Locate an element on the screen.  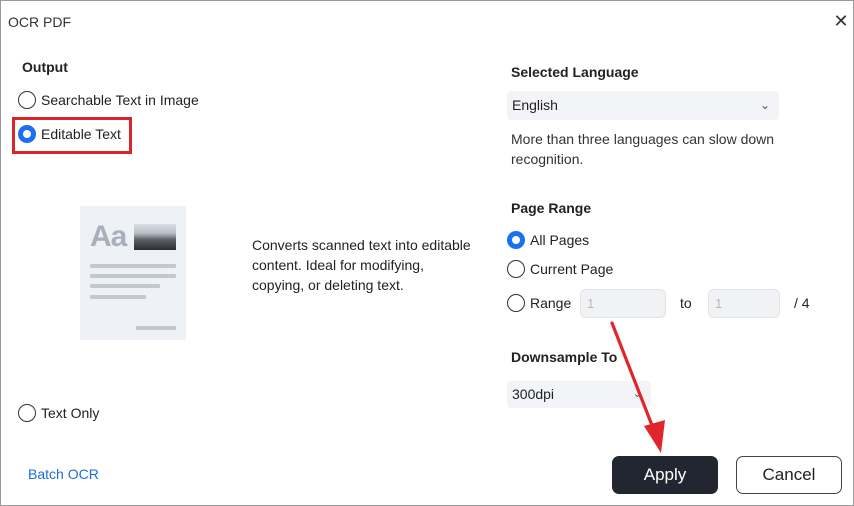
downsample-selected-value: 300dpi is located at coordinates (533, 394).